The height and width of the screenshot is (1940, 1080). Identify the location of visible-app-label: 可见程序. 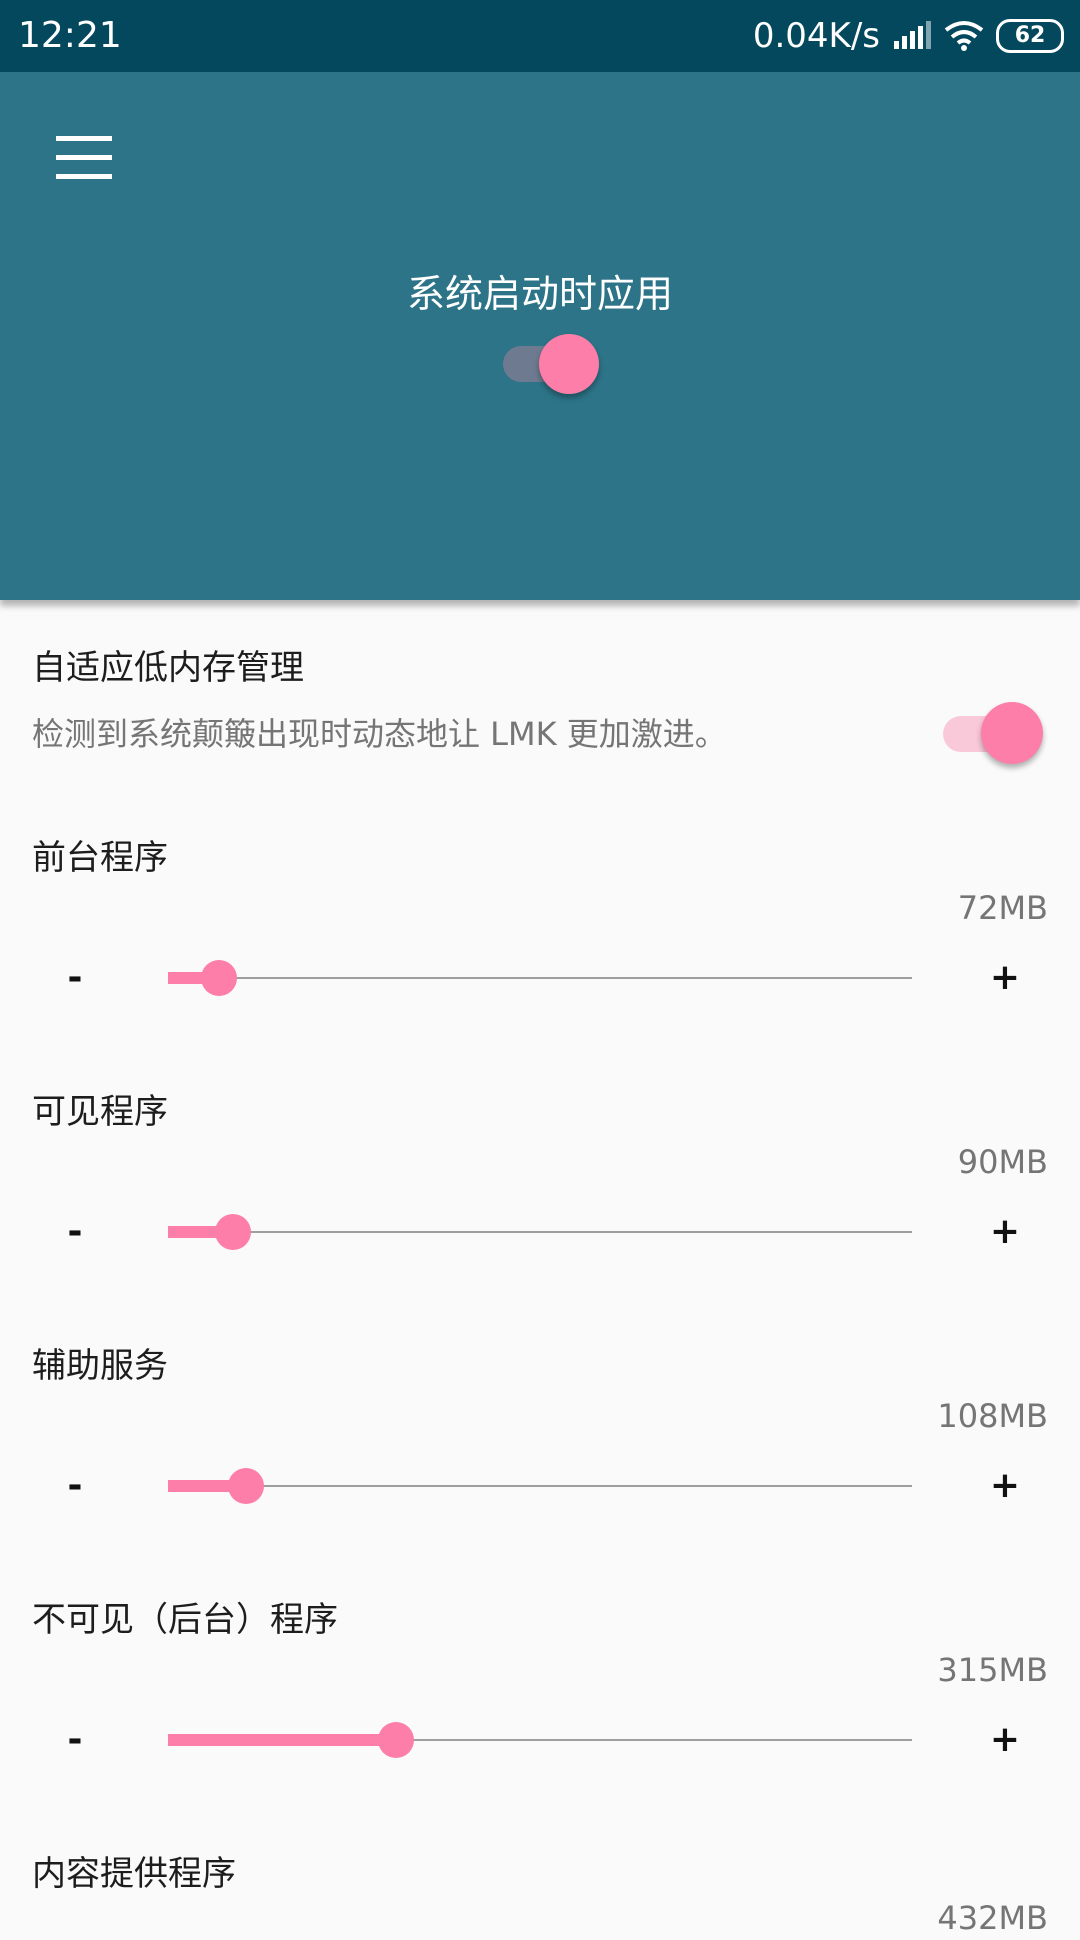
(100, 1112).